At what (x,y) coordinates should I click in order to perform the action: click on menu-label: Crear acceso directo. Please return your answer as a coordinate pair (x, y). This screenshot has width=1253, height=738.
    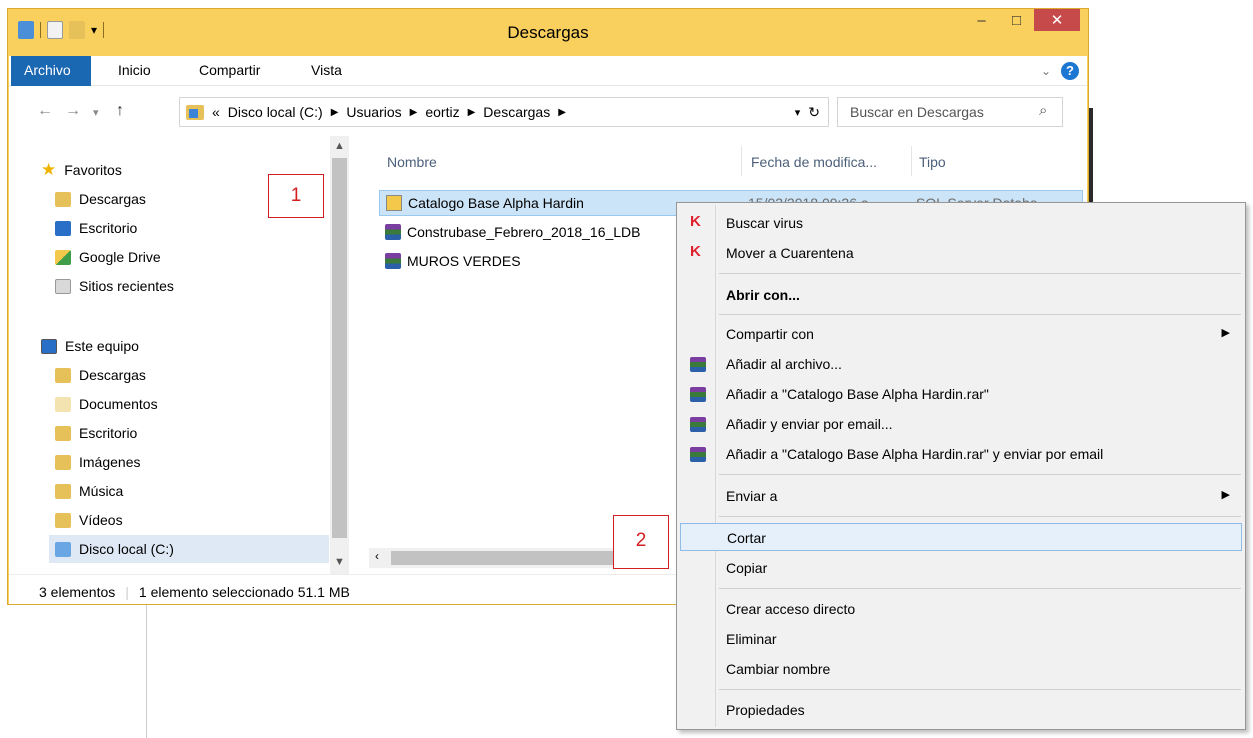
    Looking at the image, I should click on (791, 609).